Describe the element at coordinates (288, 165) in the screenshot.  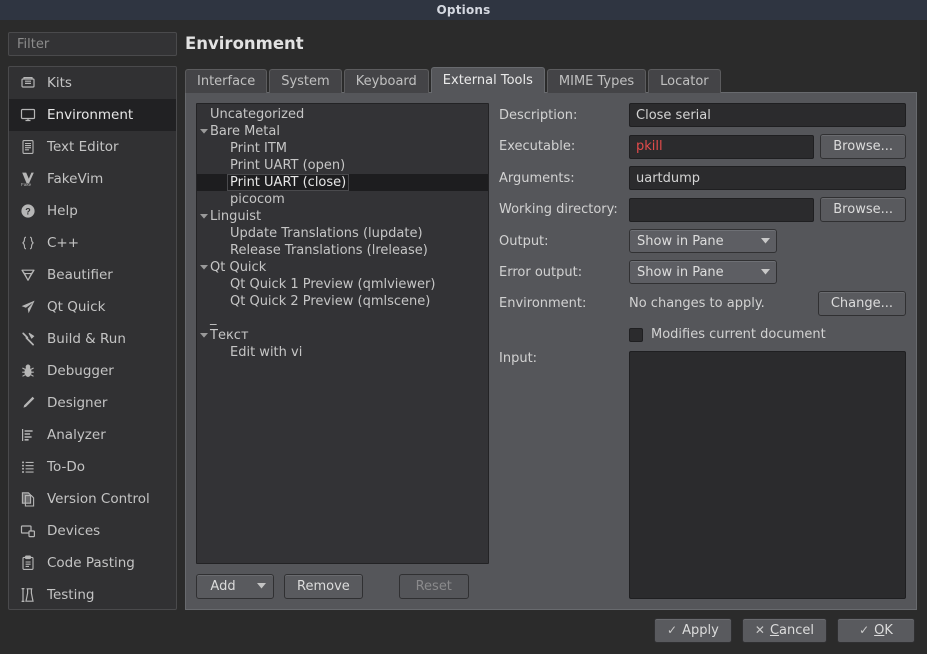
I see `tree-row-label: Print UART (open)` at that location.